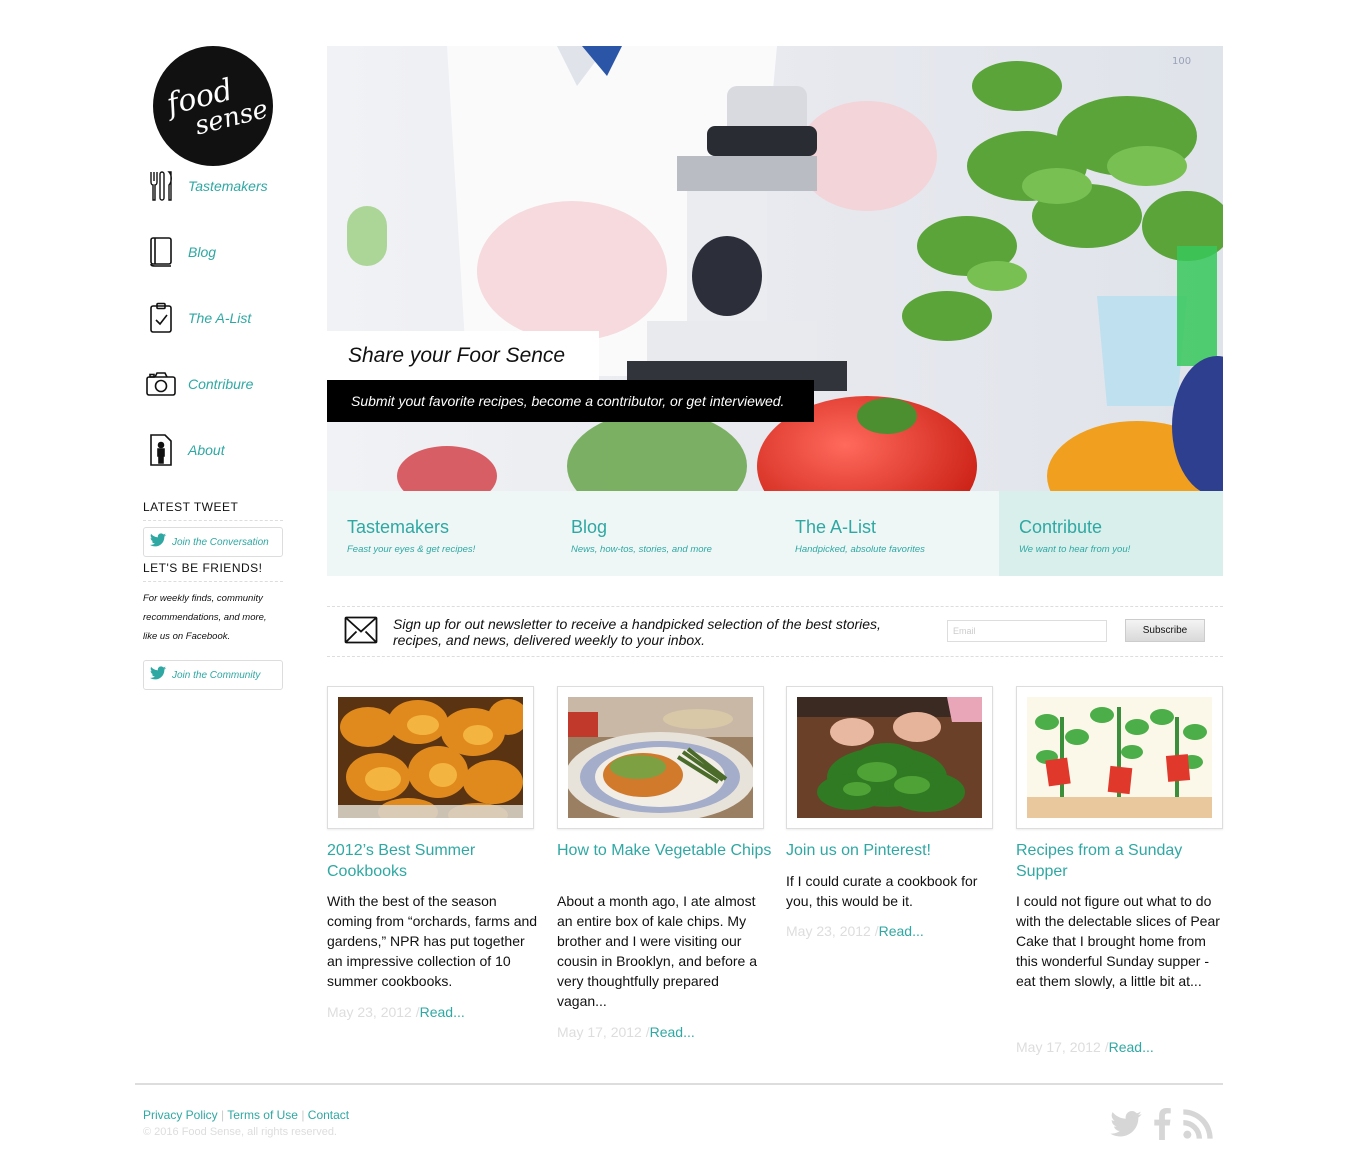  Describe the element at coordinates (1027, 631) in the screenshot. I see `email-input` at that location.